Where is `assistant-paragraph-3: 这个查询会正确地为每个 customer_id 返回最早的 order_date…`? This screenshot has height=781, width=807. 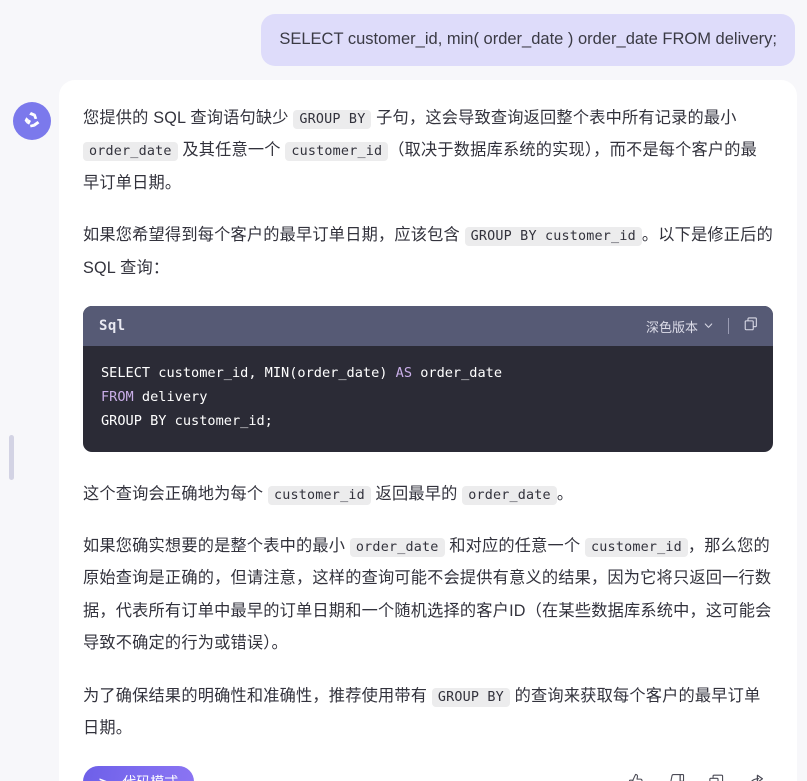 assistant-paragraph-3: 这个查询会正确地为每个 customer_id 返回最早的 order_date… is located at coordinates (428, 494).